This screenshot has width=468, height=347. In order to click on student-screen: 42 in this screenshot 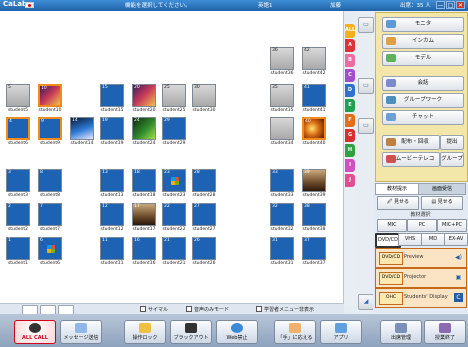, I will do `click(314, 58)`.